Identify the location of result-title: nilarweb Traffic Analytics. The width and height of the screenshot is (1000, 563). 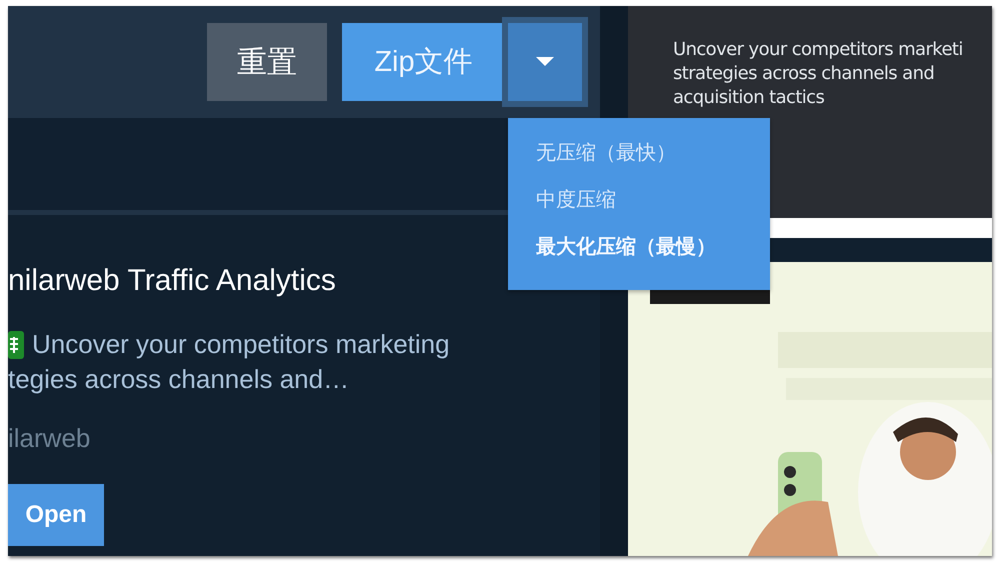
(172, 281).